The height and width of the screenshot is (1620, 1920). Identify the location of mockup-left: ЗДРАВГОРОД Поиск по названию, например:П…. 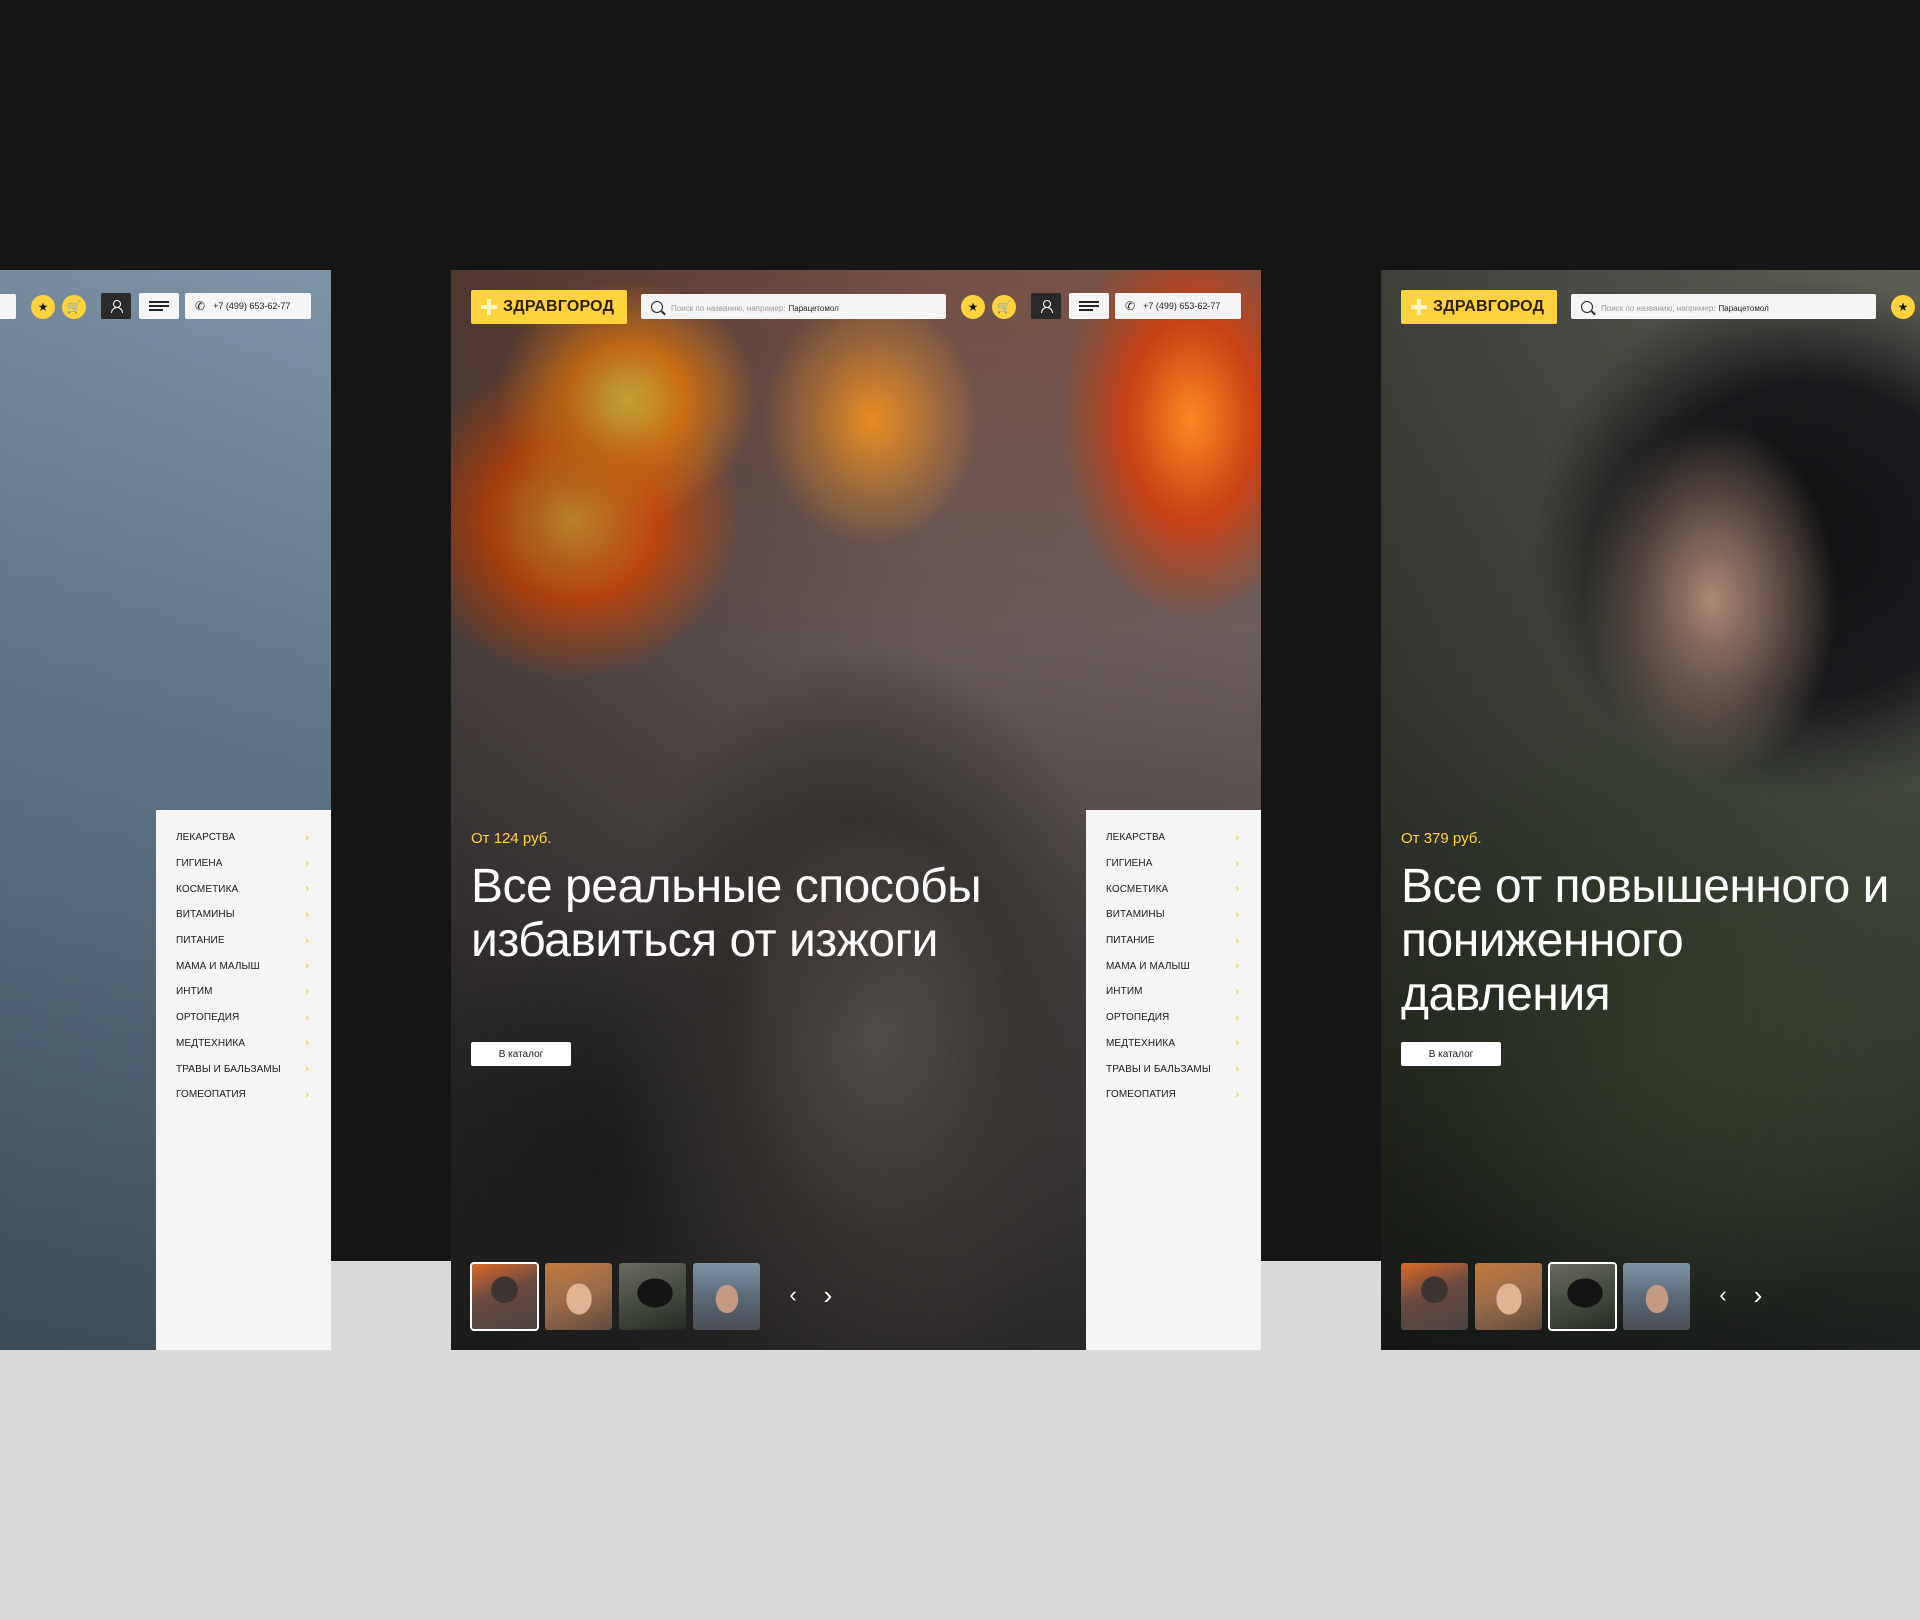
(165, 810).